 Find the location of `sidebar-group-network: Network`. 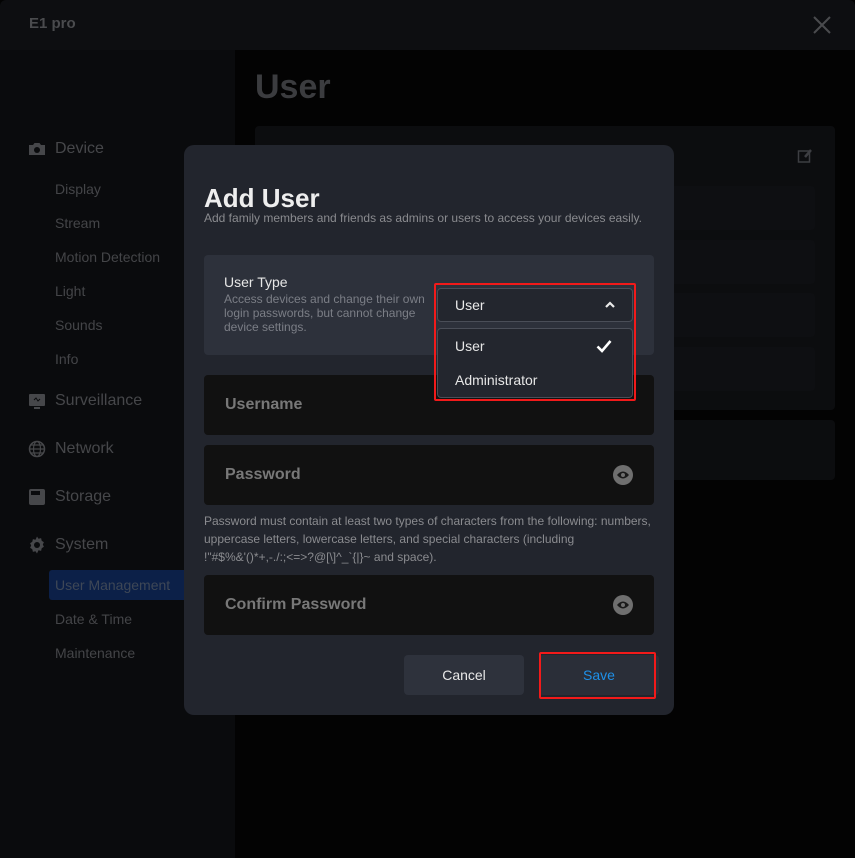

sidebar-group-network: Network is located at coordinates (71, 449).